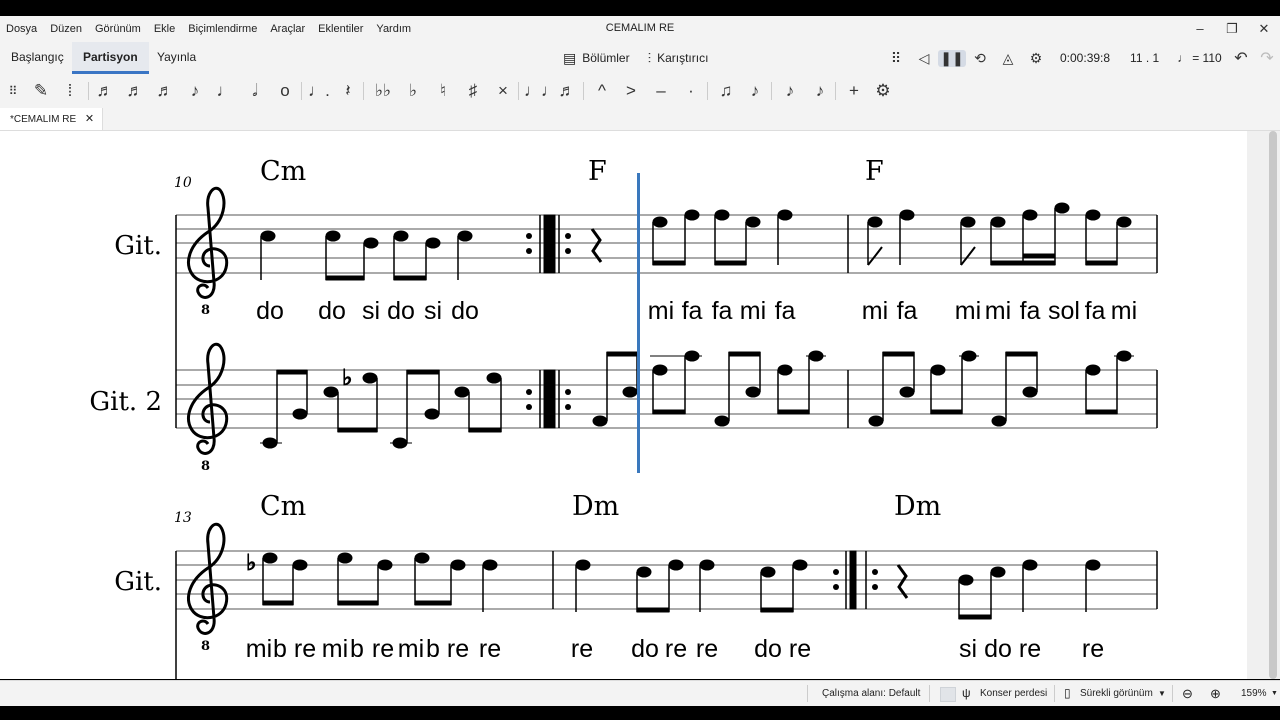 This screenshot has height=720, width=1280. I want to click on menu-view: Görünüm, so click(118, 29).